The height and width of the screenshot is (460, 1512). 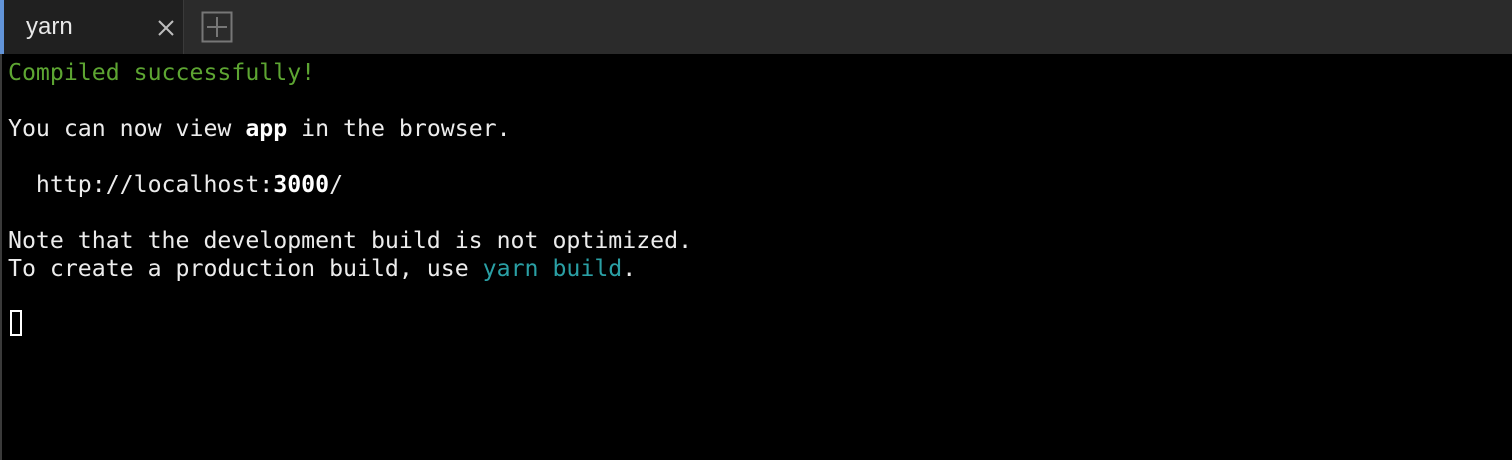 I want to click on compiled-status-line: Compiled successfully!, so click(x=162, y=72).